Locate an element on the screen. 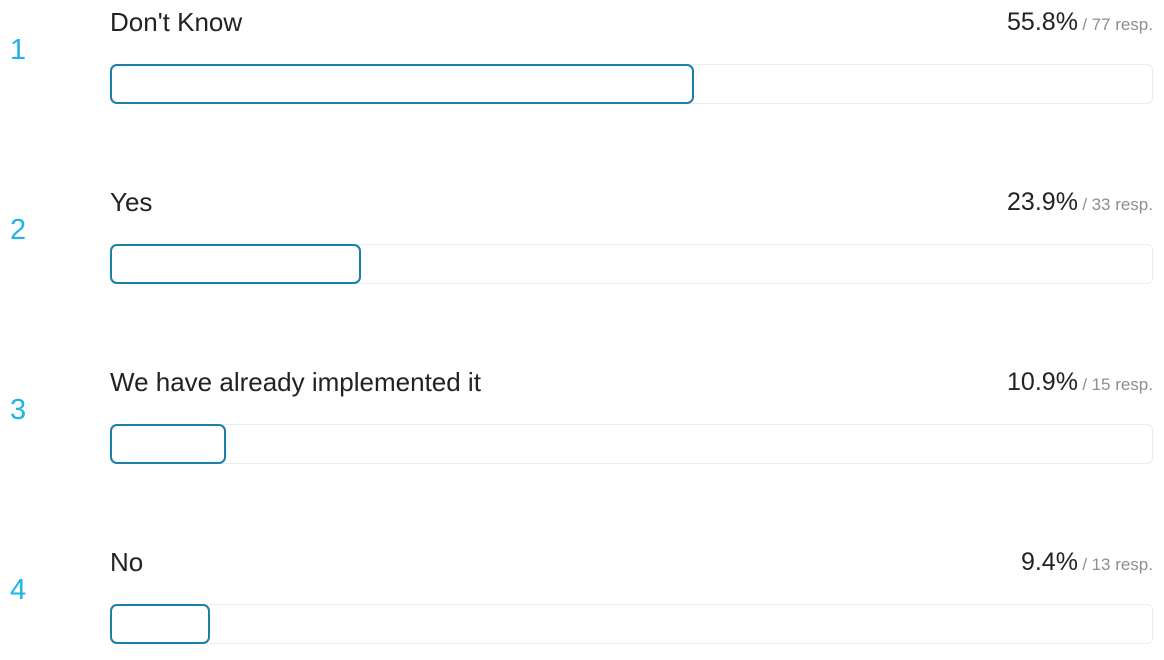 Image resolution: width=1164 pixels, height=660 pixels. percentage-label: 10.9% is located at coordinates (1042, 382).